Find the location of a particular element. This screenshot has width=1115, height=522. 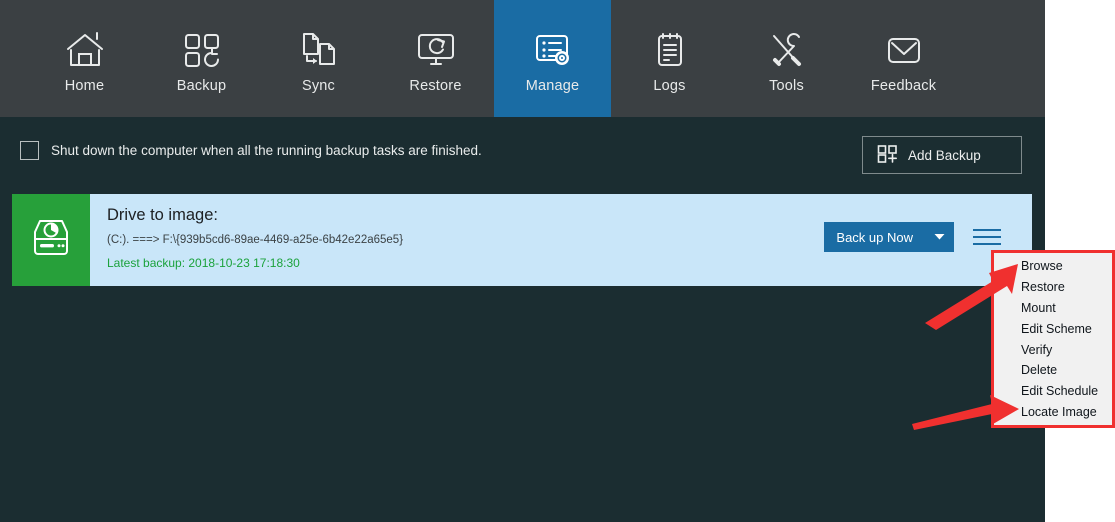

menu-item-mount: Mount is located at coordinates (1053, 308).